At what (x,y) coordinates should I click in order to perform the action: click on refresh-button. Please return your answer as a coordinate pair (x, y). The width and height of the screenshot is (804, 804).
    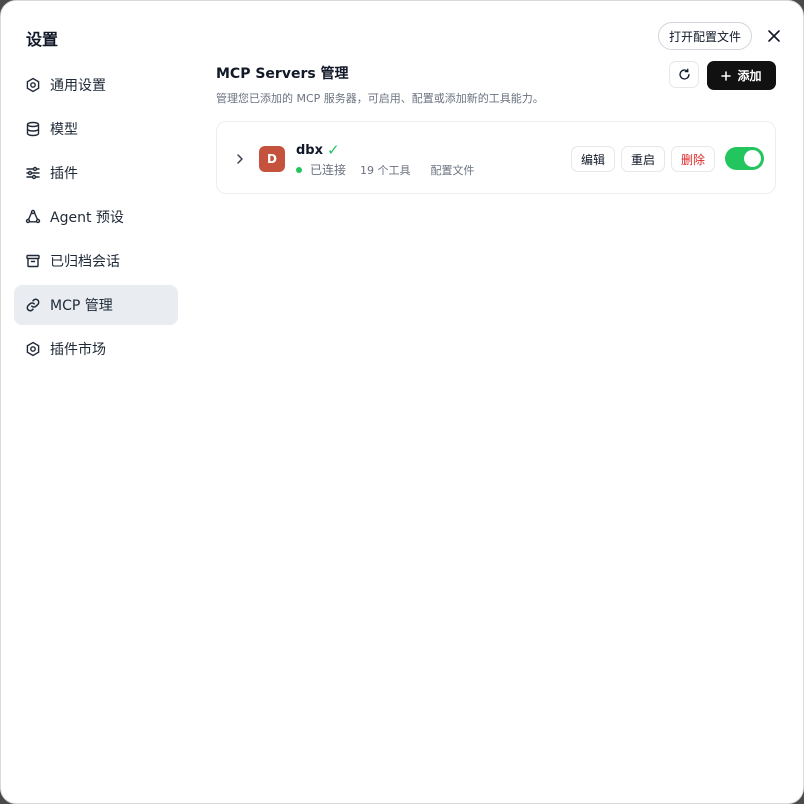
    Looking at the image, I should click on (684, 74).